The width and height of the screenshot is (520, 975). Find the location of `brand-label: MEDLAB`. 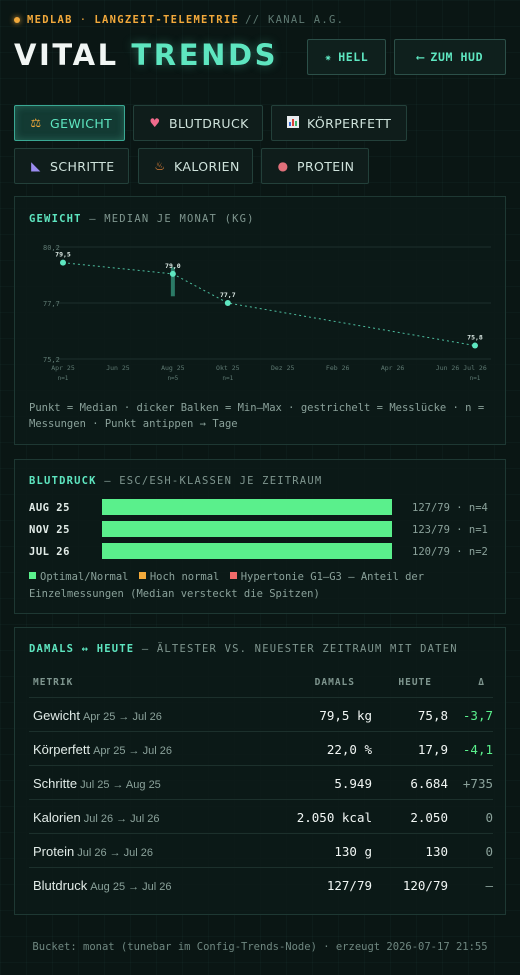

brand-label: MEDLAB is located at coordinates (50, 20).